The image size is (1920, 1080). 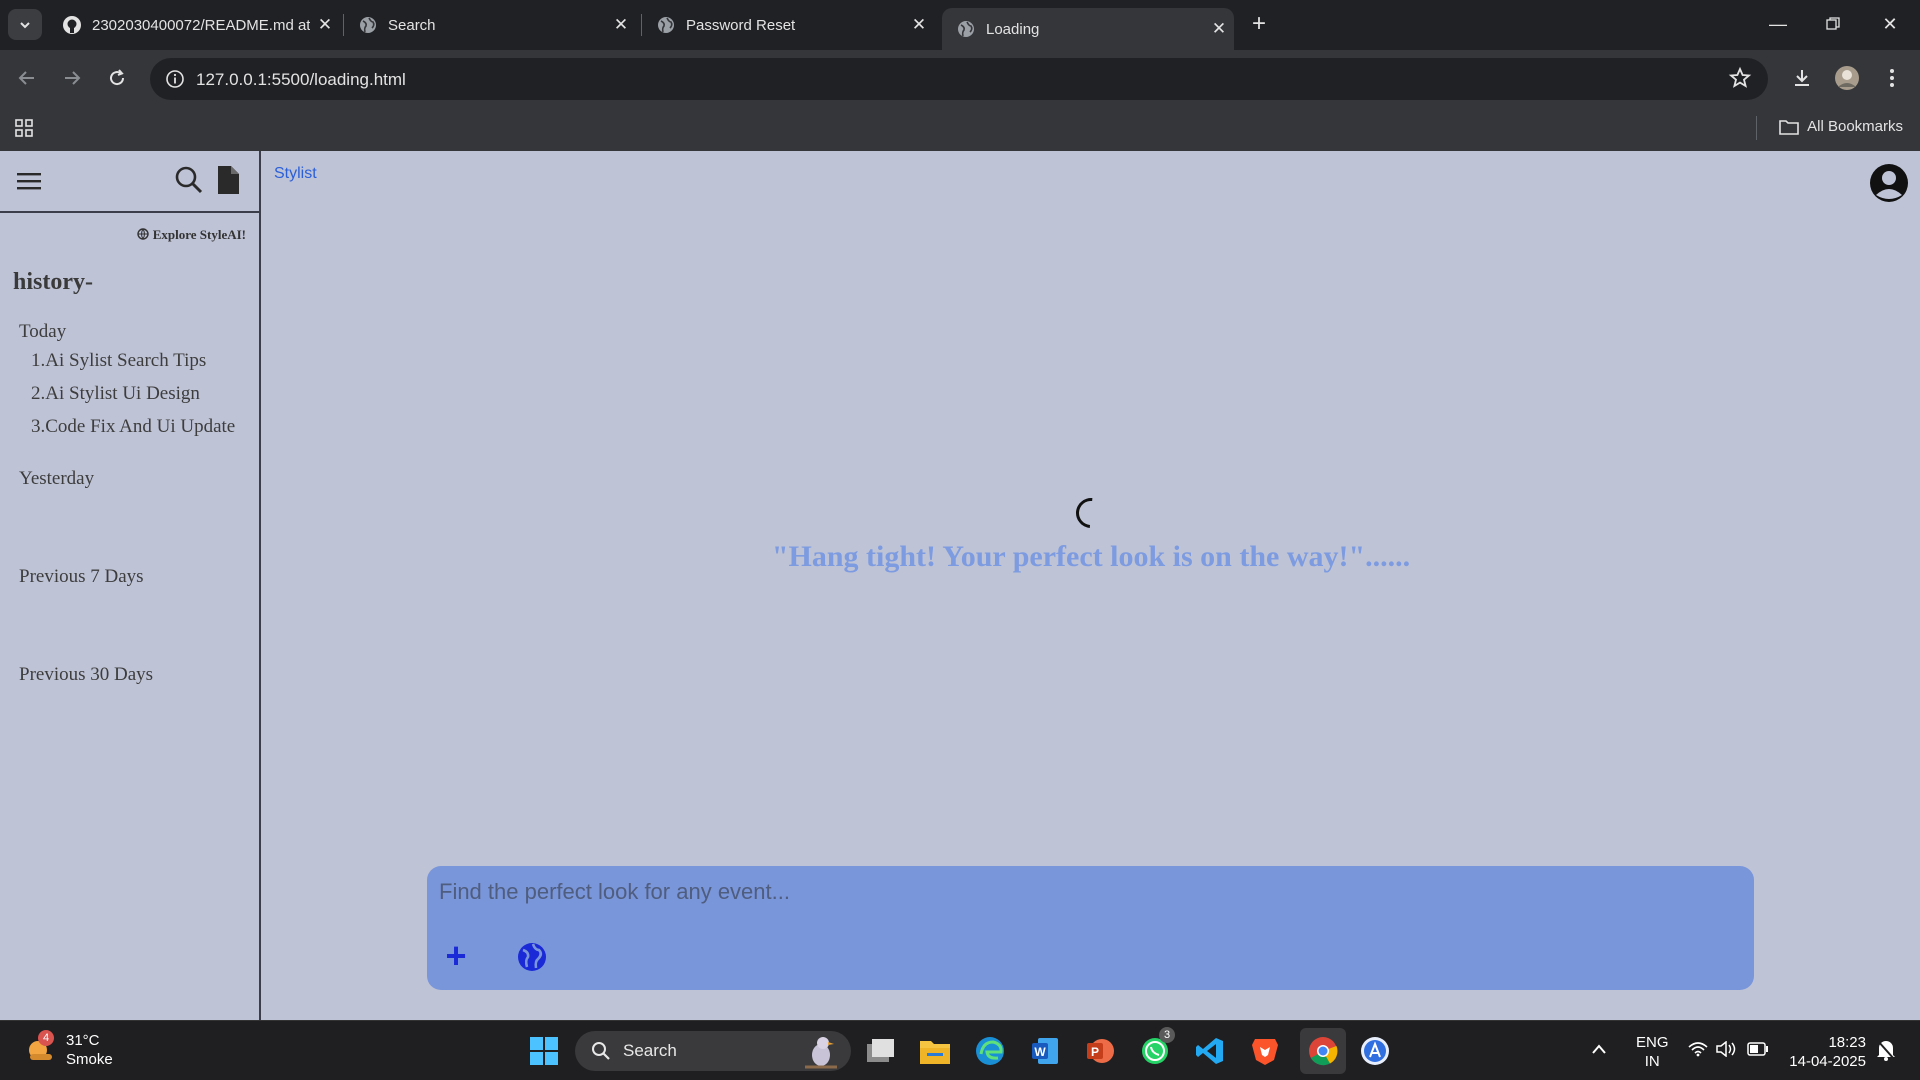 I want to click on tab-title: Search, so click(x=412, y=25).